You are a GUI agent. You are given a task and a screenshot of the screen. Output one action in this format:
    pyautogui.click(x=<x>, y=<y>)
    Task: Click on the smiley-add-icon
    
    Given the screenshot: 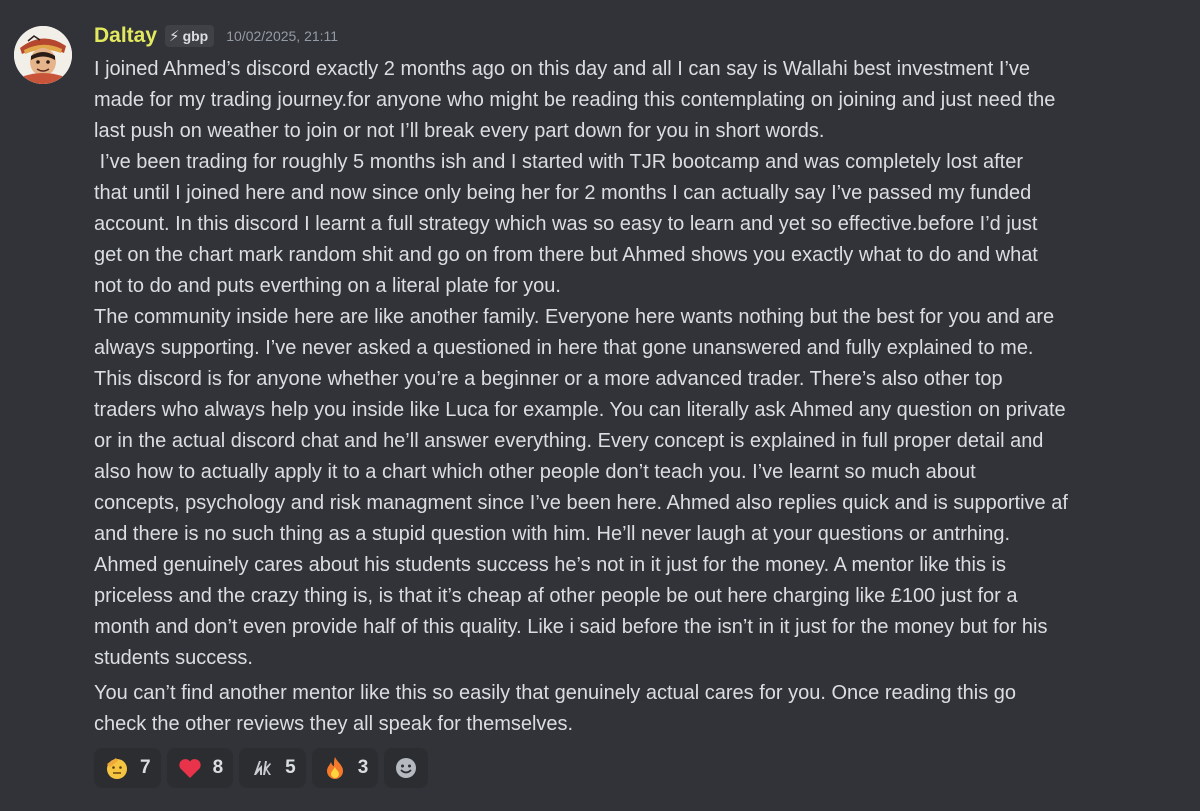 What is the action you would take?
    pyautogui.click(x=406, y=768)
    